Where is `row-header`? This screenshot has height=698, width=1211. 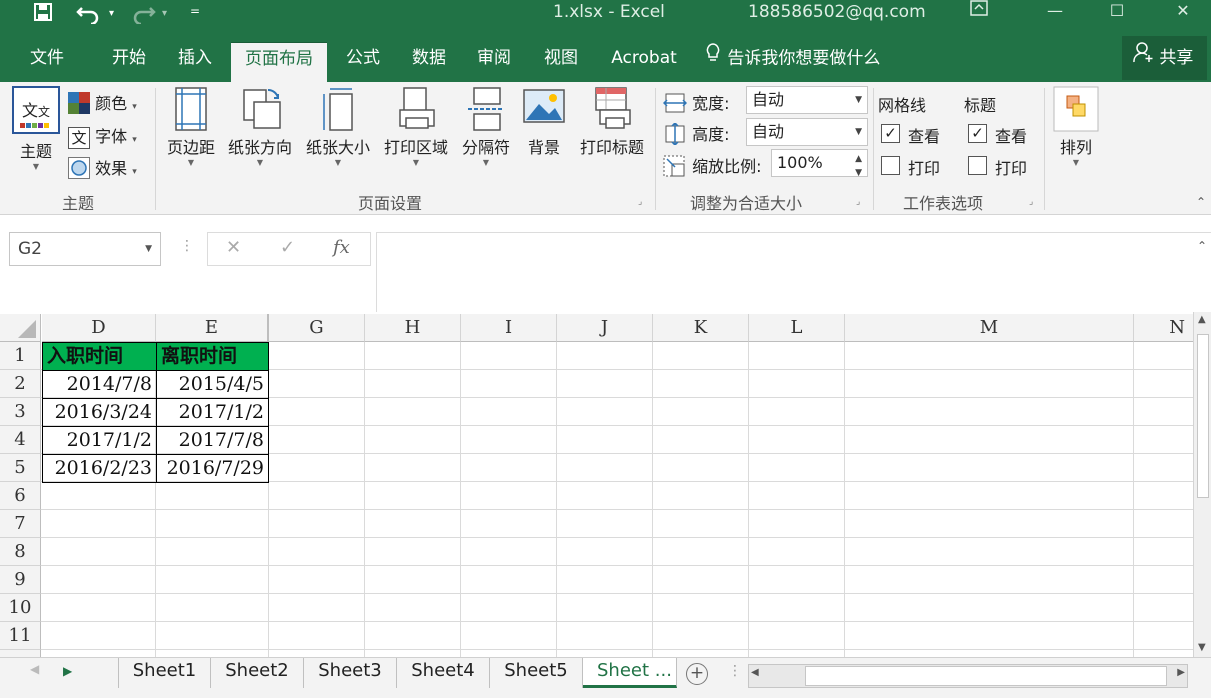 row-header is located at coordinates (20, 653).